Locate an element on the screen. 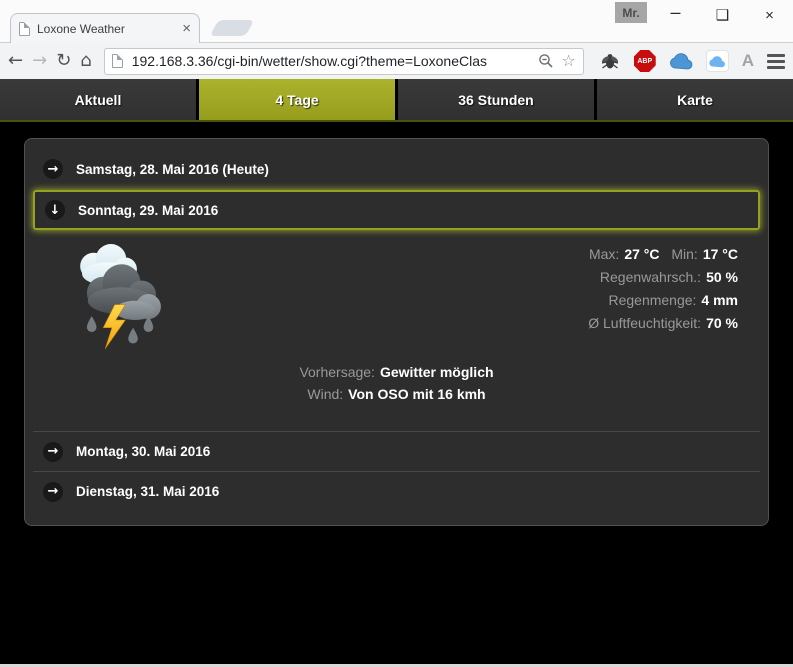 This screenshot has width=793, height=667. tab-close-icon: × is located at coordinates (186, 28).